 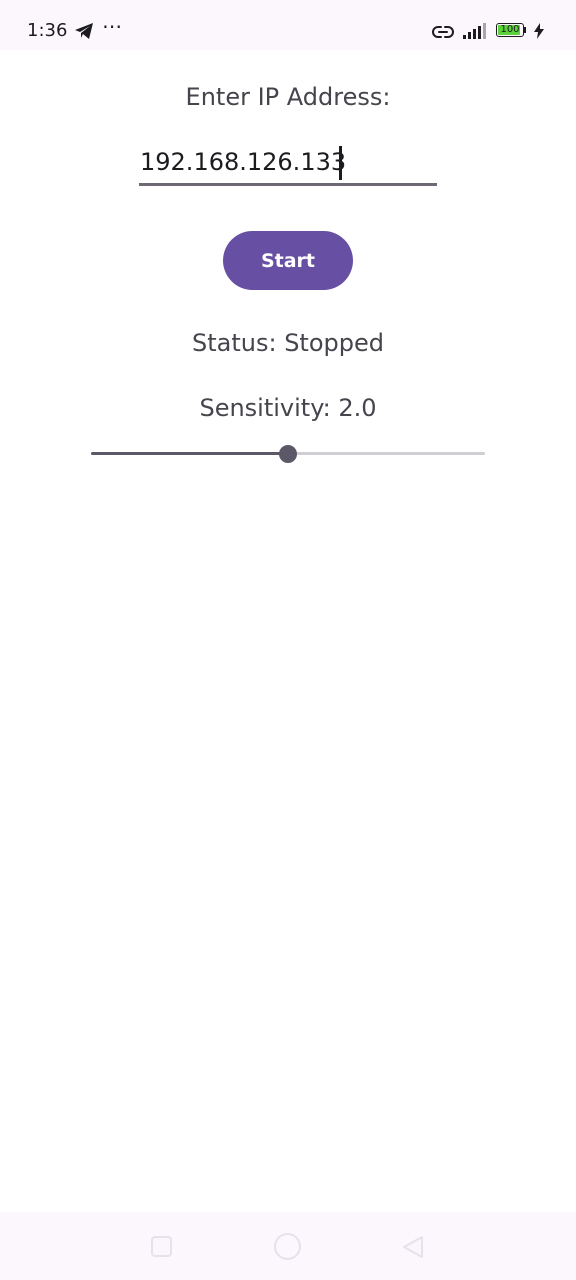 I want to click on ip-address-label: Enter IP Address:, so click(x=288, y=97).